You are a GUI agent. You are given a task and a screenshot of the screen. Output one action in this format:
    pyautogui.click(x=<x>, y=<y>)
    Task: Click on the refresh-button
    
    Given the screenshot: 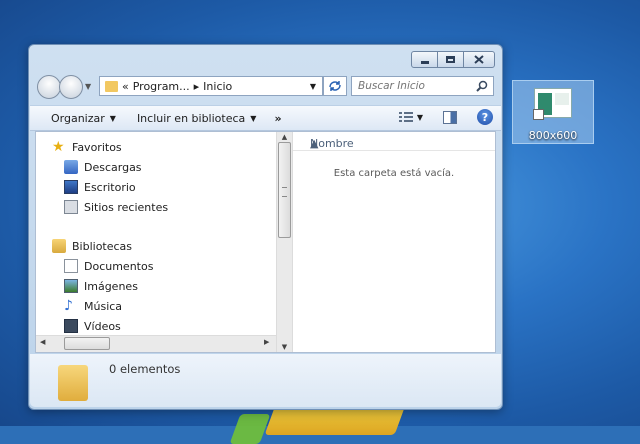 What is the action you would take?
    pyautogui.click(x=335, y=86)
    